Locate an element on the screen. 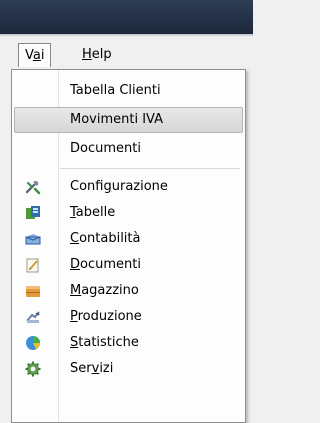 The width and height of the screenshot is (320, 423). menu-item-tabella-clienti: Tabella Clienti is located at coordinates (128, 91).